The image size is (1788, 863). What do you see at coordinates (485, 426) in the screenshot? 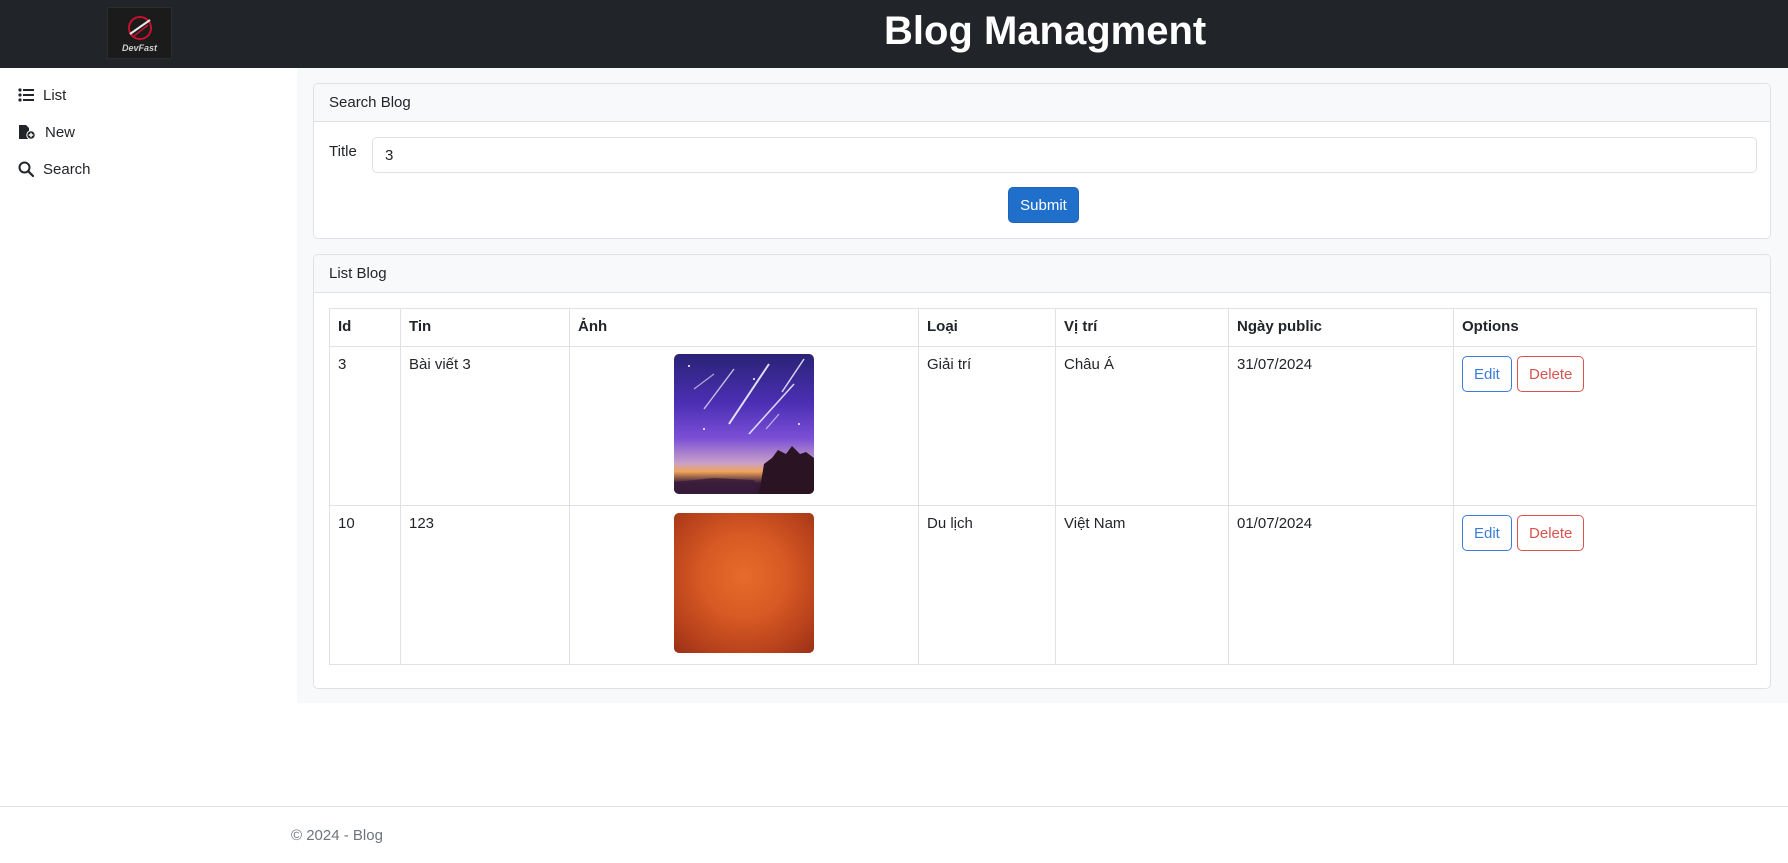
I see `cell-tin: Bài viết 3` at bounding box center [485, 426].